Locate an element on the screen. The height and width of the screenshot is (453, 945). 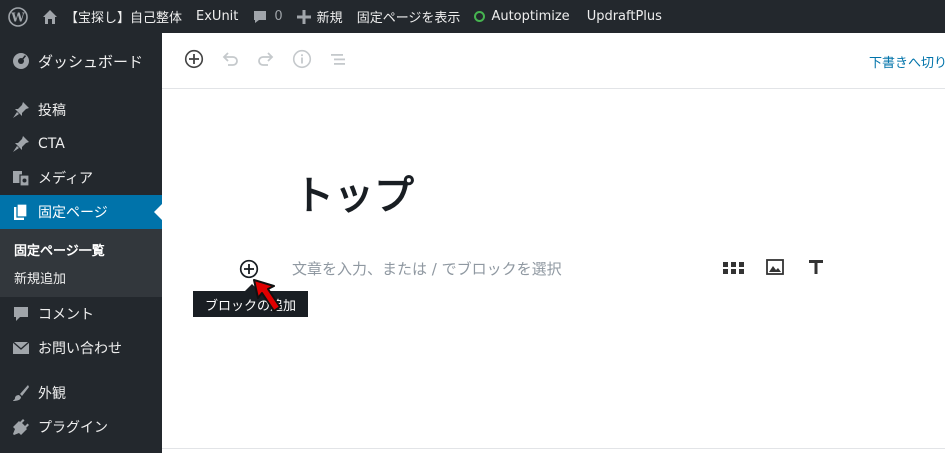
new-content-link: 新規 is located at coordinates (320, 16).